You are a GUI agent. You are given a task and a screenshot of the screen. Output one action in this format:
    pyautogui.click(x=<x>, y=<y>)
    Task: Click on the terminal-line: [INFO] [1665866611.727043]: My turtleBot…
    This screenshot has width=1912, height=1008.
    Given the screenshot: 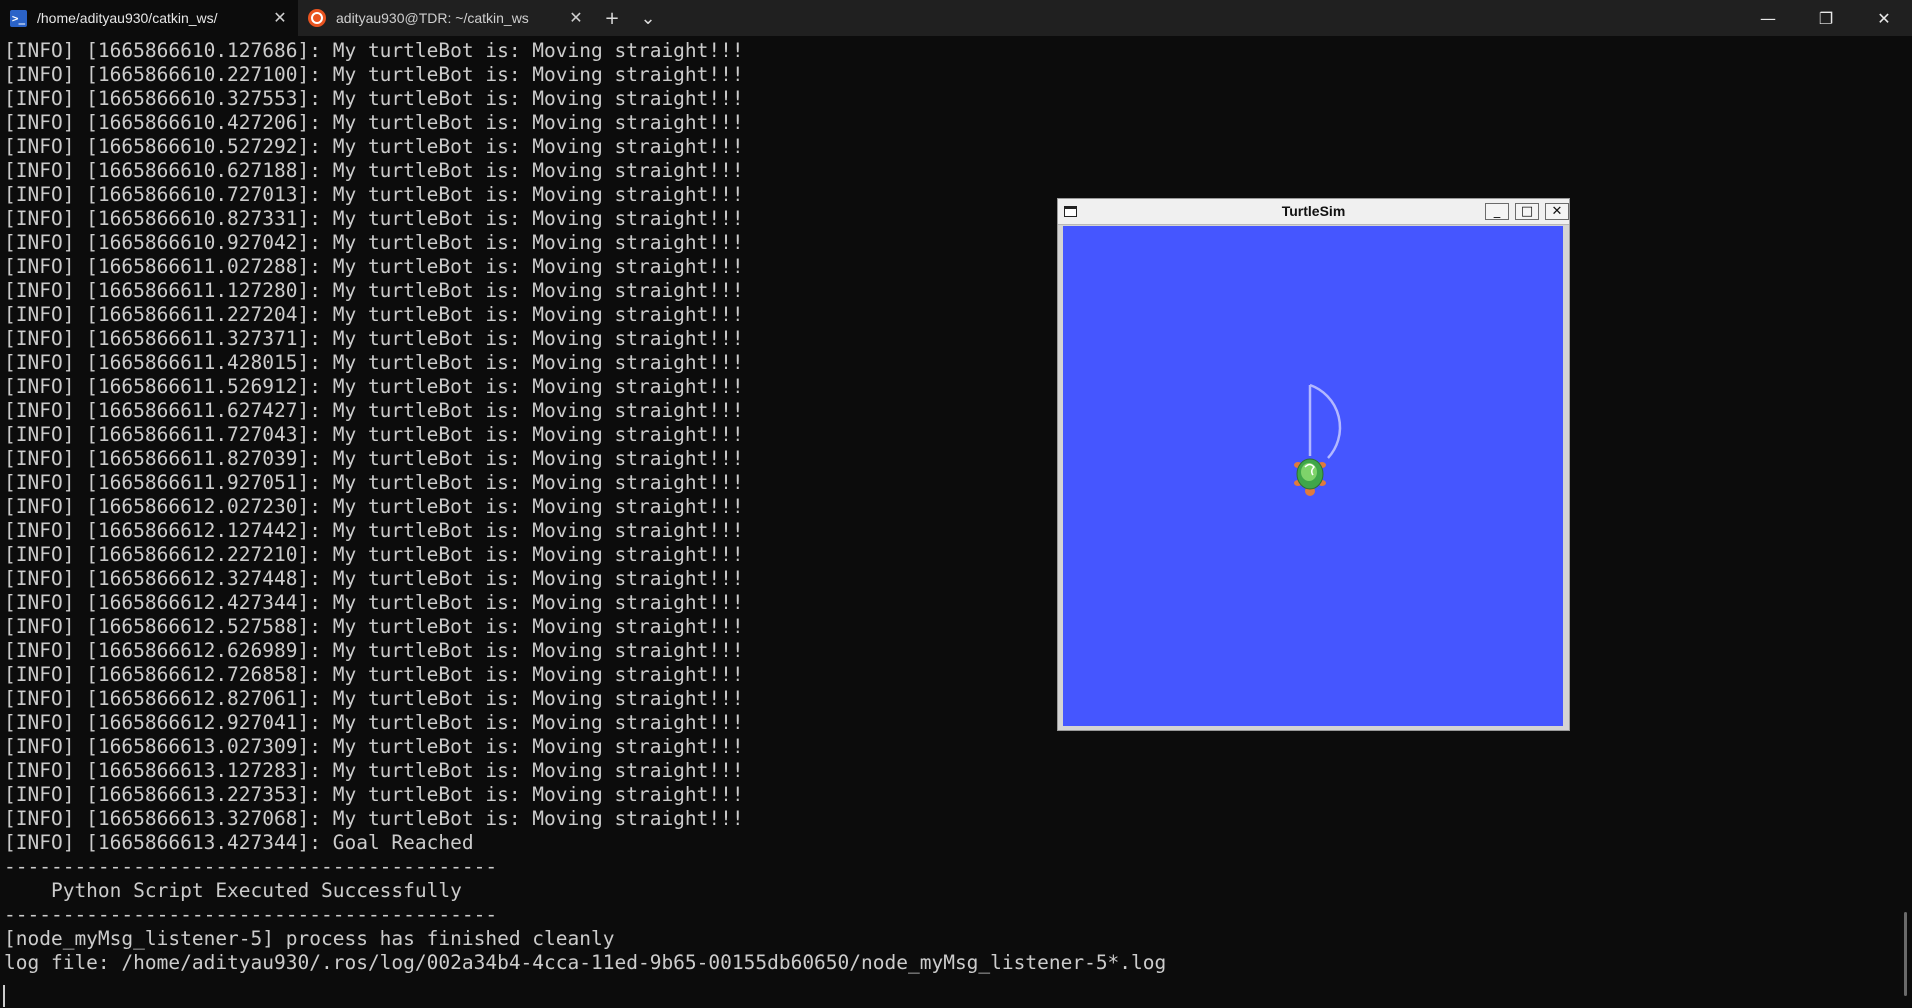 What is the action you would take?
    pyautogui.click(x=374, y=434)
    